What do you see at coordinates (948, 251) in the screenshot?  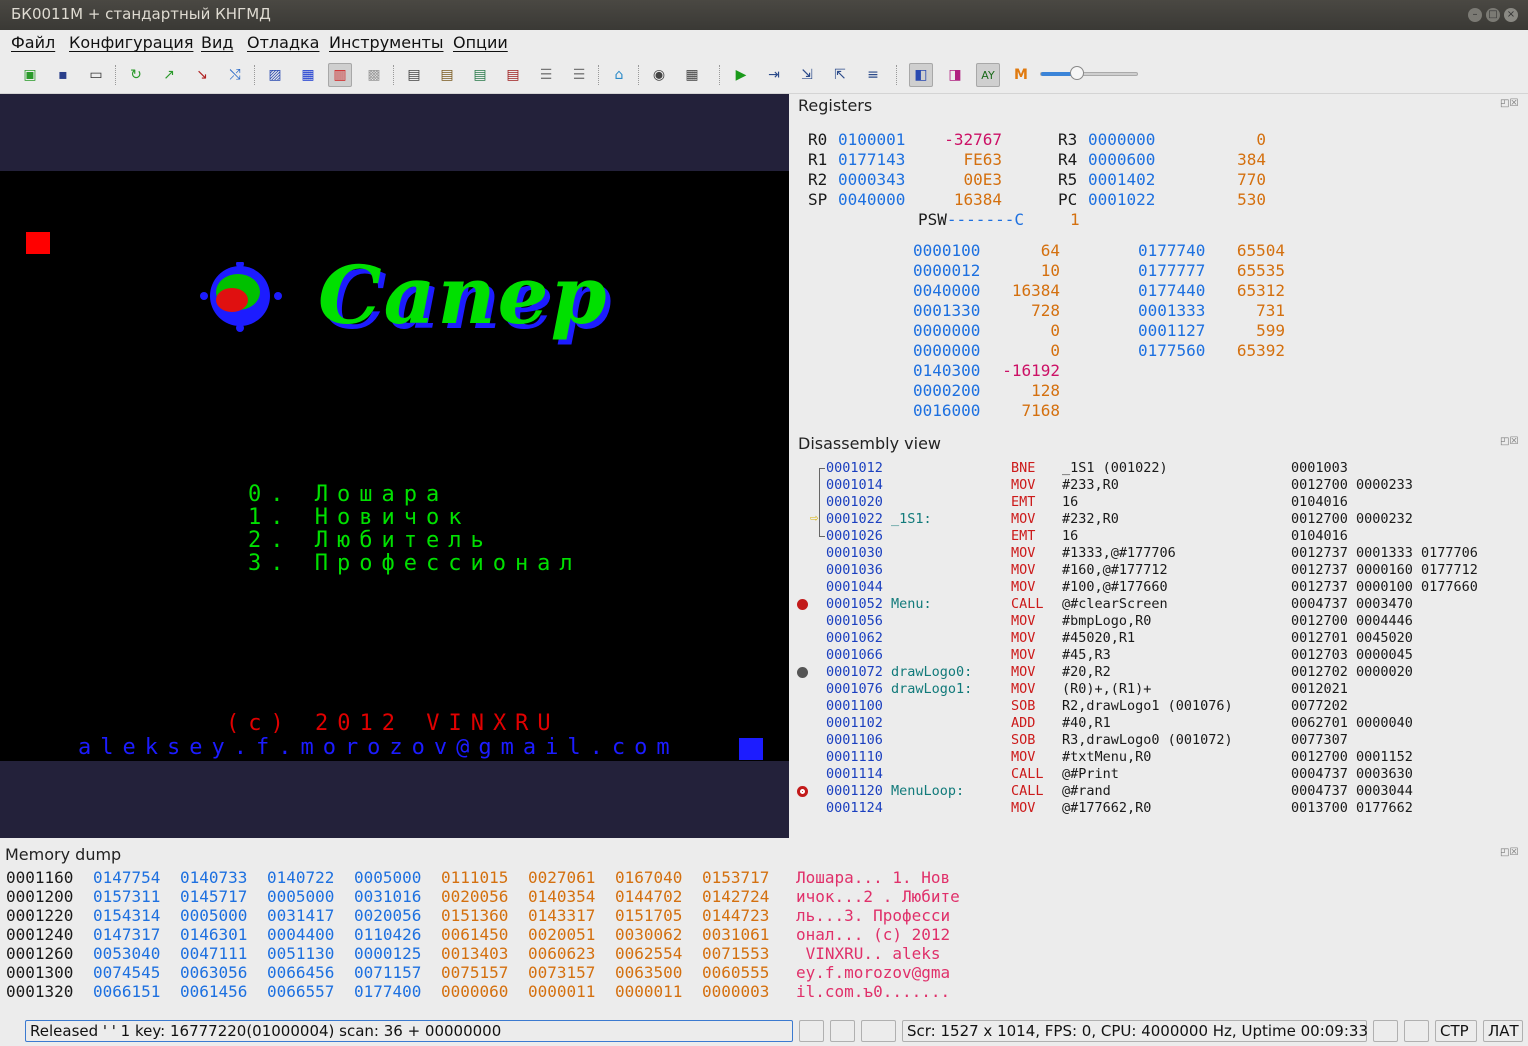 I see `register-octal: 0000100` at bounding box center [948, 251].